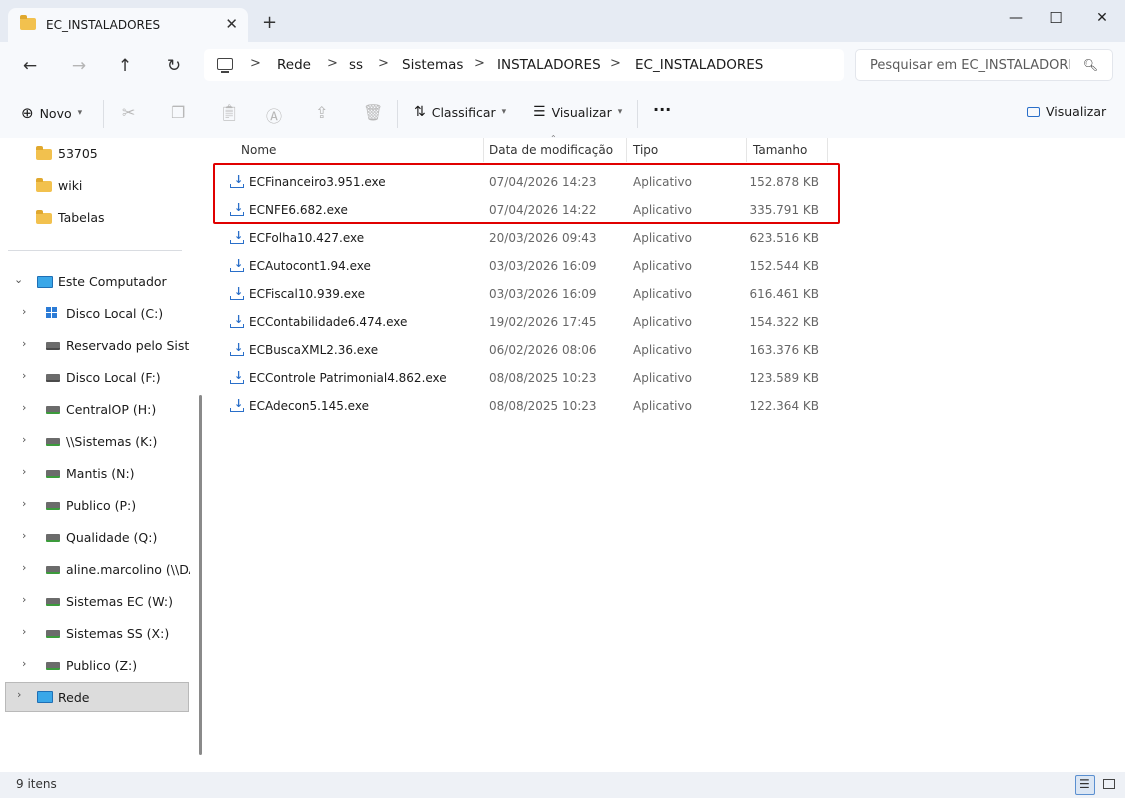 The height and width of the screenshot is (798, 1125). What do you see at coordinates (699, 65) in the screenshot?
I see `breadcrumb-ec-instaladores: EC_INSTALADORES` at bounding box center [699, 65].